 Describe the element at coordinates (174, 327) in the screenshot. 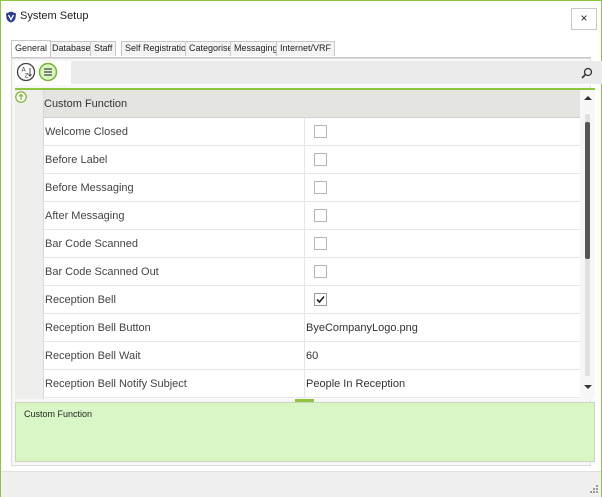

I see `property-name-cell: Reception Bell Button` at that location.